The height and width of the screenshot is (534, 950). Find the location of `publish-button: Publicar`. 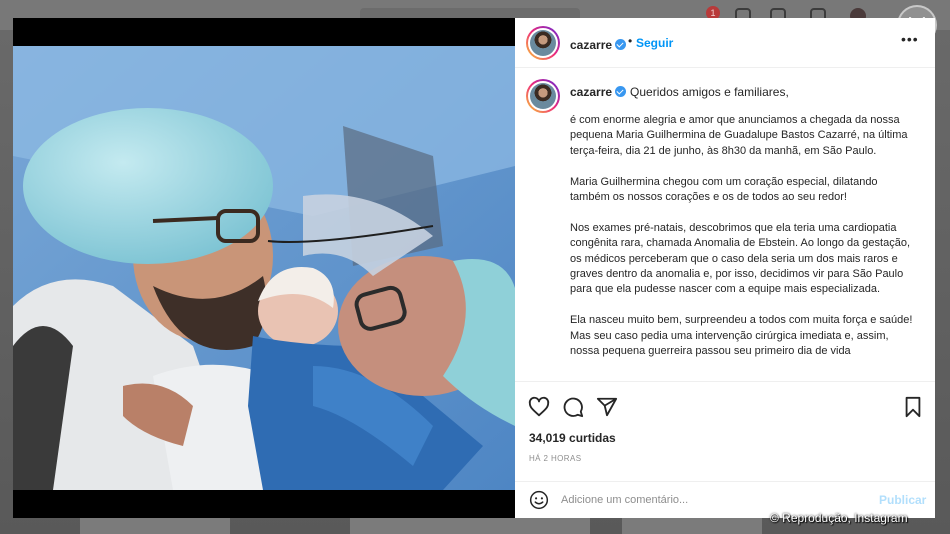

publish-button: Publicar is located at coordinates (902, 500).